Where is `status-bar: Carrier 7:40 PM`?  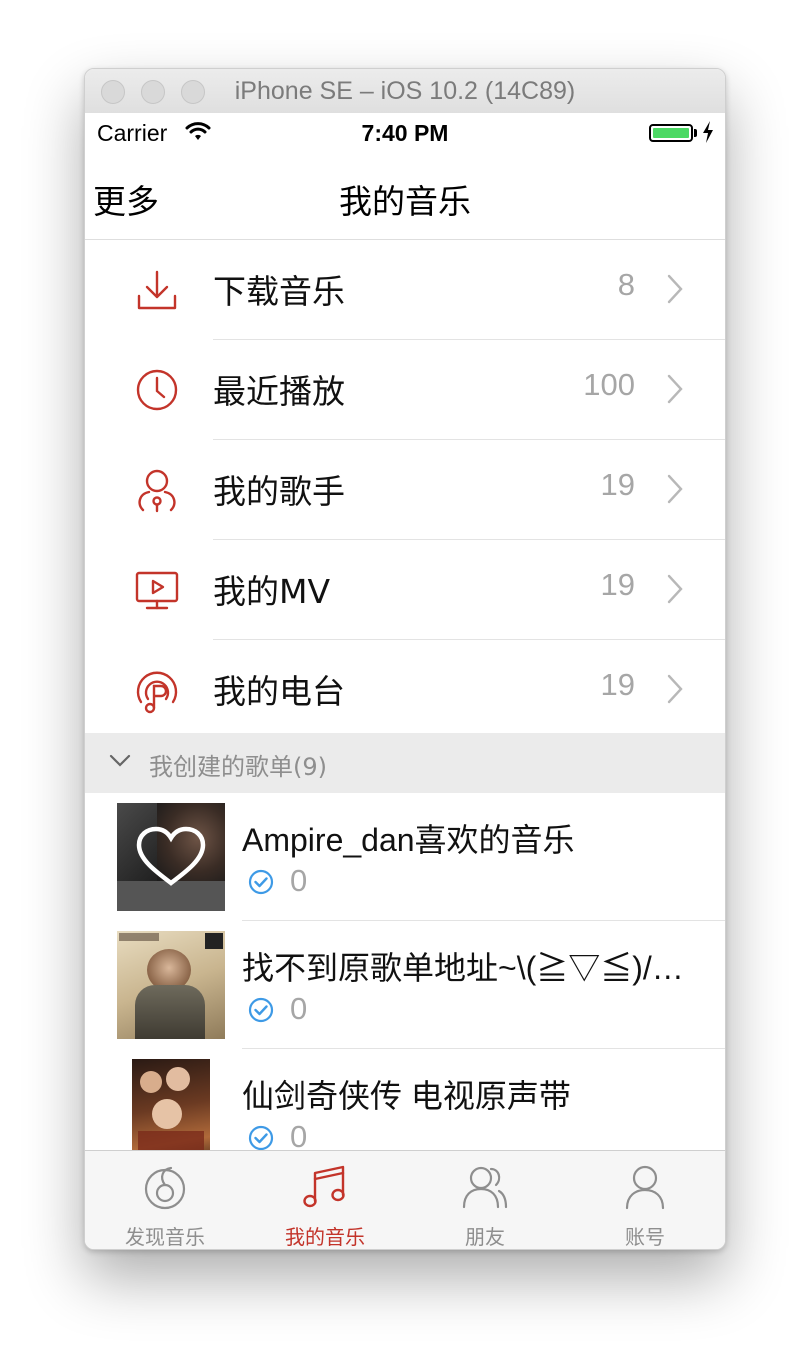
status-bar: Carrier 7:40 PM is located at coordinates (405, 133).